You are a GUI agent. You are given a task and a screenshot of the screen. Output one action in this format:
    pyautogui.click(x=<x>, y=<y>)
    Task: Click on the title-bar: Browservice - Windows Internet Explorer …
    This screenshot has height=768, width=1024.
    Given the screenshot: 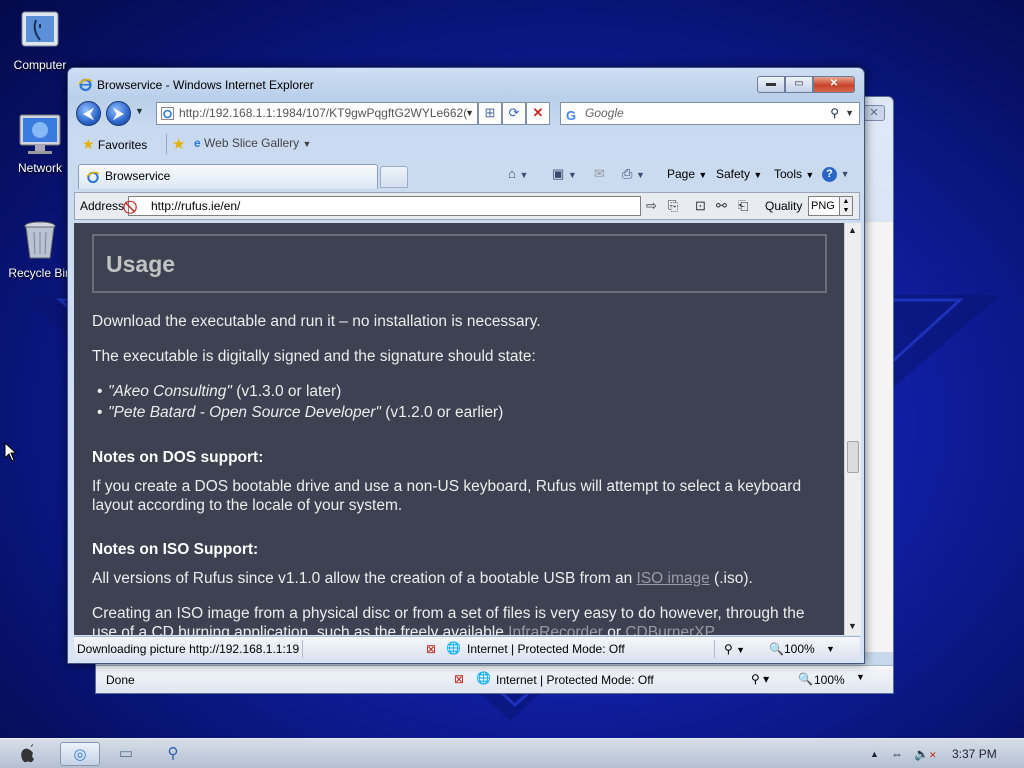 What is the action you would take?
    pyautogui.click(x=466, y=83)
    